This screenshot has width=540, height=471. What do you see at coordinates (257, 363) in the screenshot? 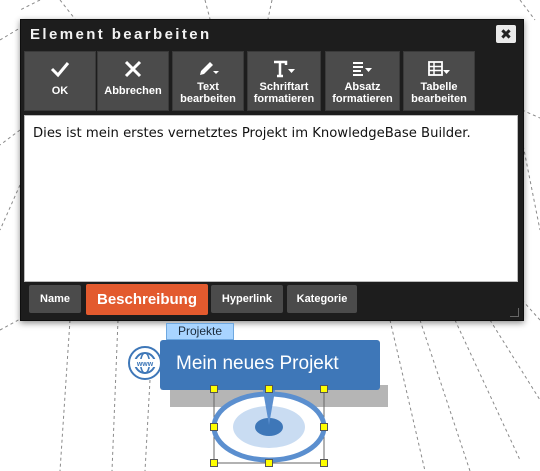
I see `node-title: Mein neues Projekt` at bounding box center [257, 363].